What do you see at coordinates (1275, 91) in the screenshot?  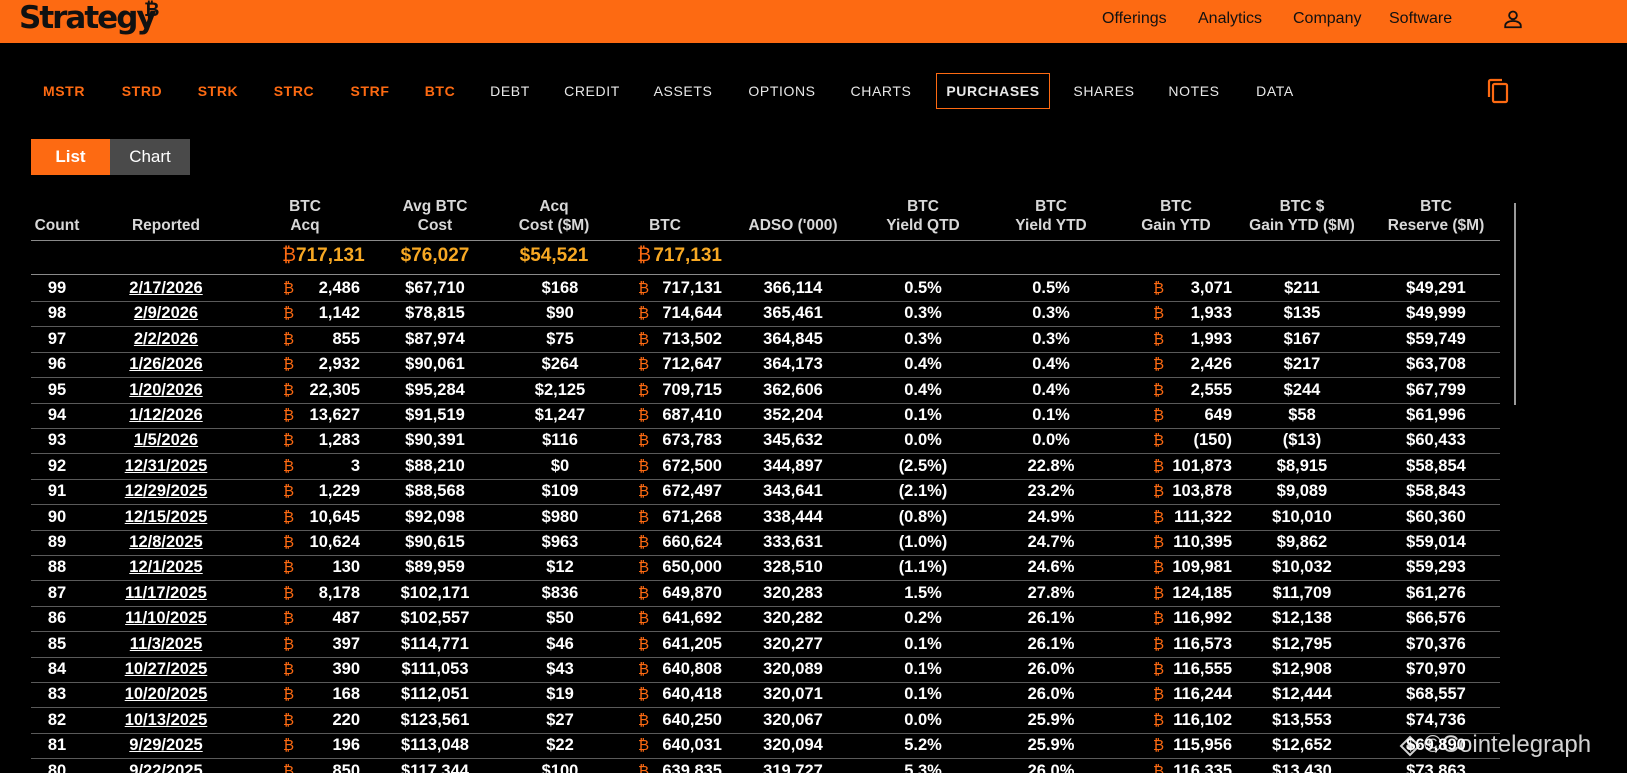 I see `tab-data: DATA` at bounding box center [1275, 91].